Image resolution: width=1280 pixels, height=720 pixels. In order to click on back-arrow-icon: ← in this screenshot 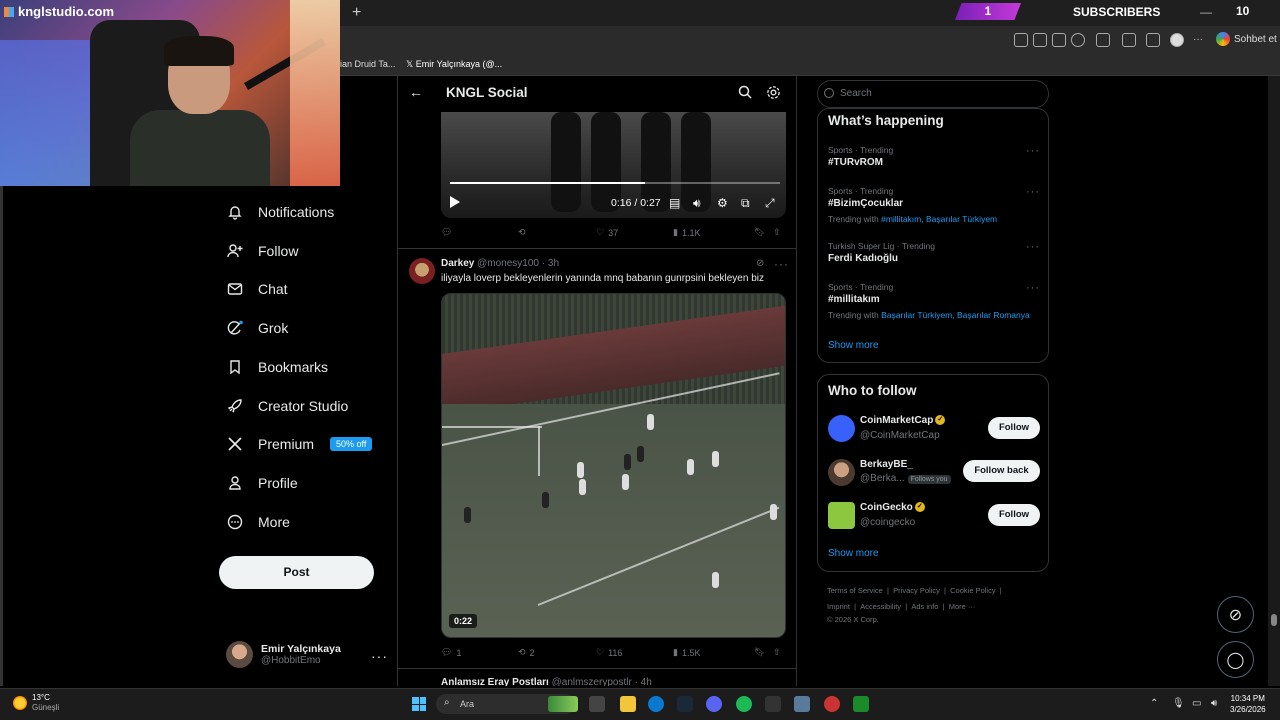, I will do `click(416, 92)`.